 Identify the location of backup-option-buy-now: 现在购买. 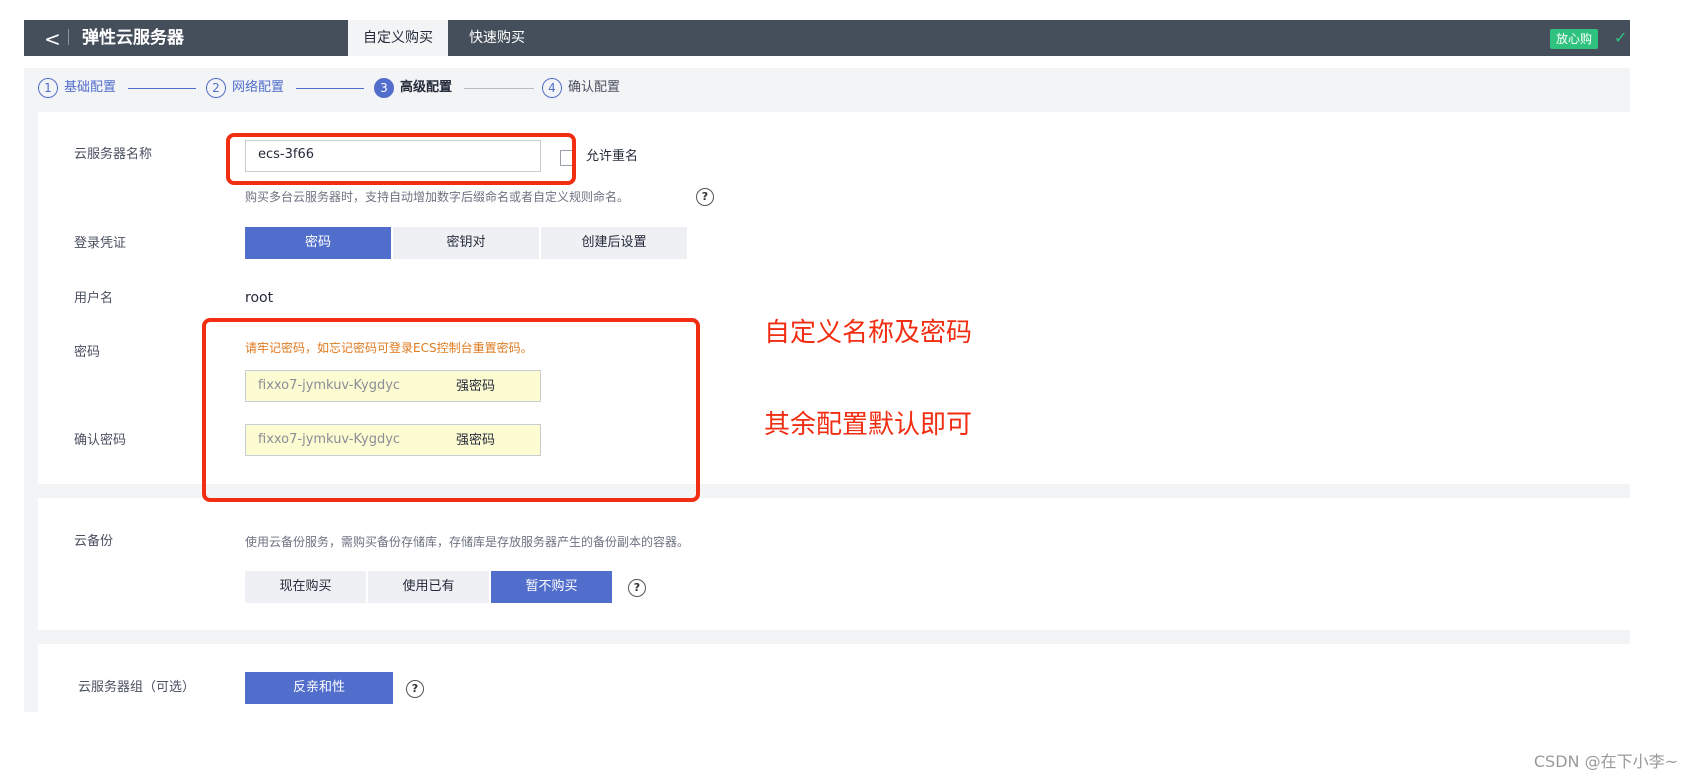
(305, 587).